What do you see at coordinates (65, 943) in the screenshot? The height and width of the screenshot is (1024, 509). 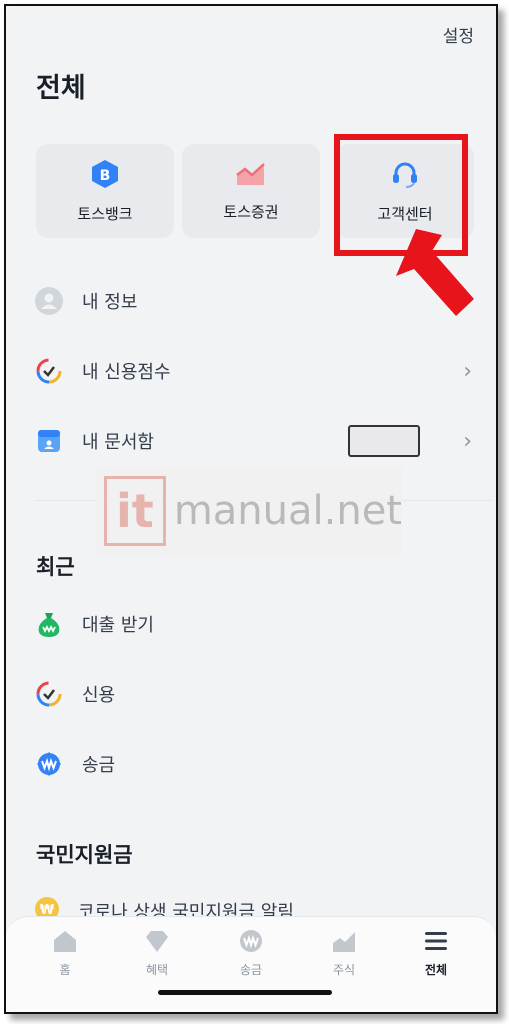 I see `home-icon` at bounding box center [65, 943].